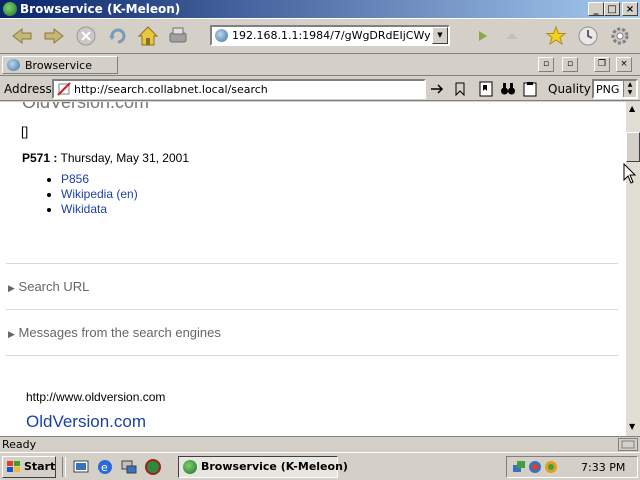  I want to click on tab-close-icon: ×, so click(624, 64).